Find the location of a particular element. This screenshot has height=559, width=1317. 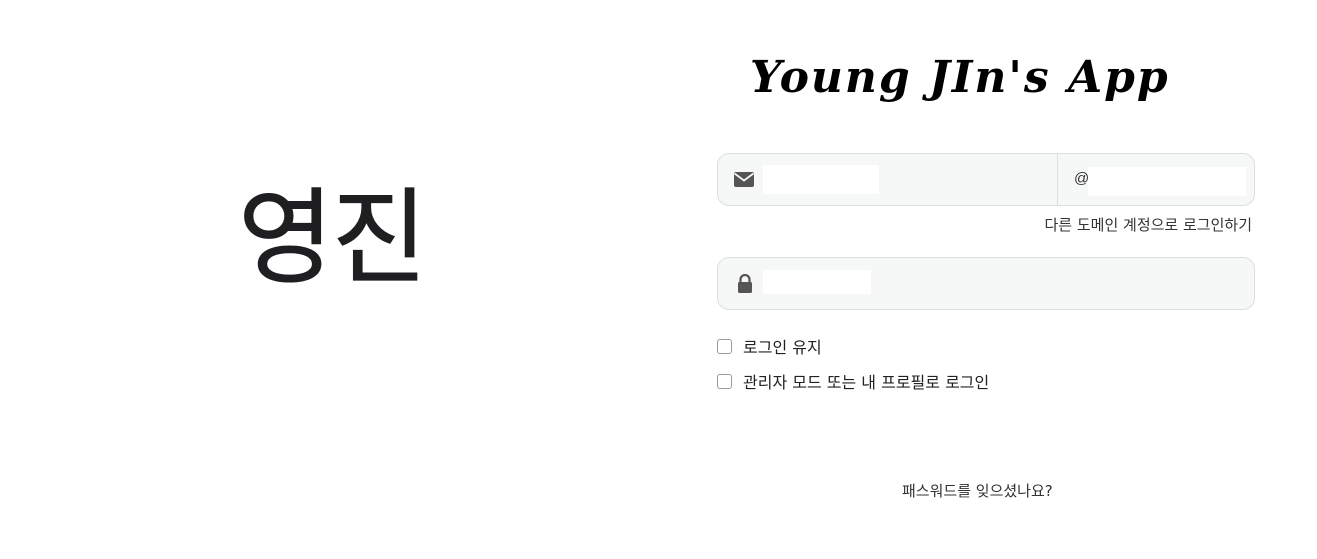

email-domain-input is located at coordinates (1167, 181).